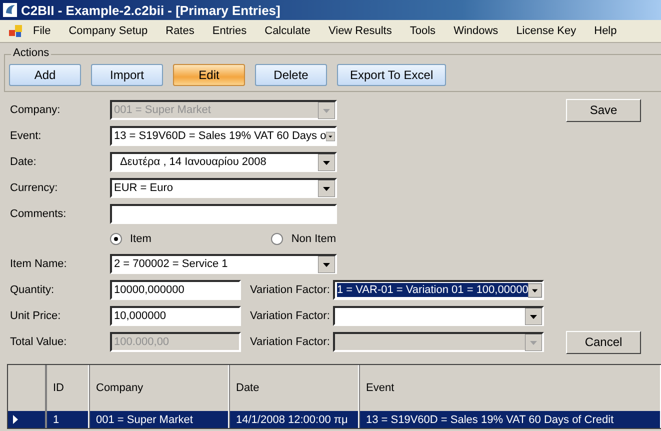 The image size is (661, 431). Describe the element at coordinates (159, 419) in the screenshot. I see `table-cell: 001 = Super Market` at that location.